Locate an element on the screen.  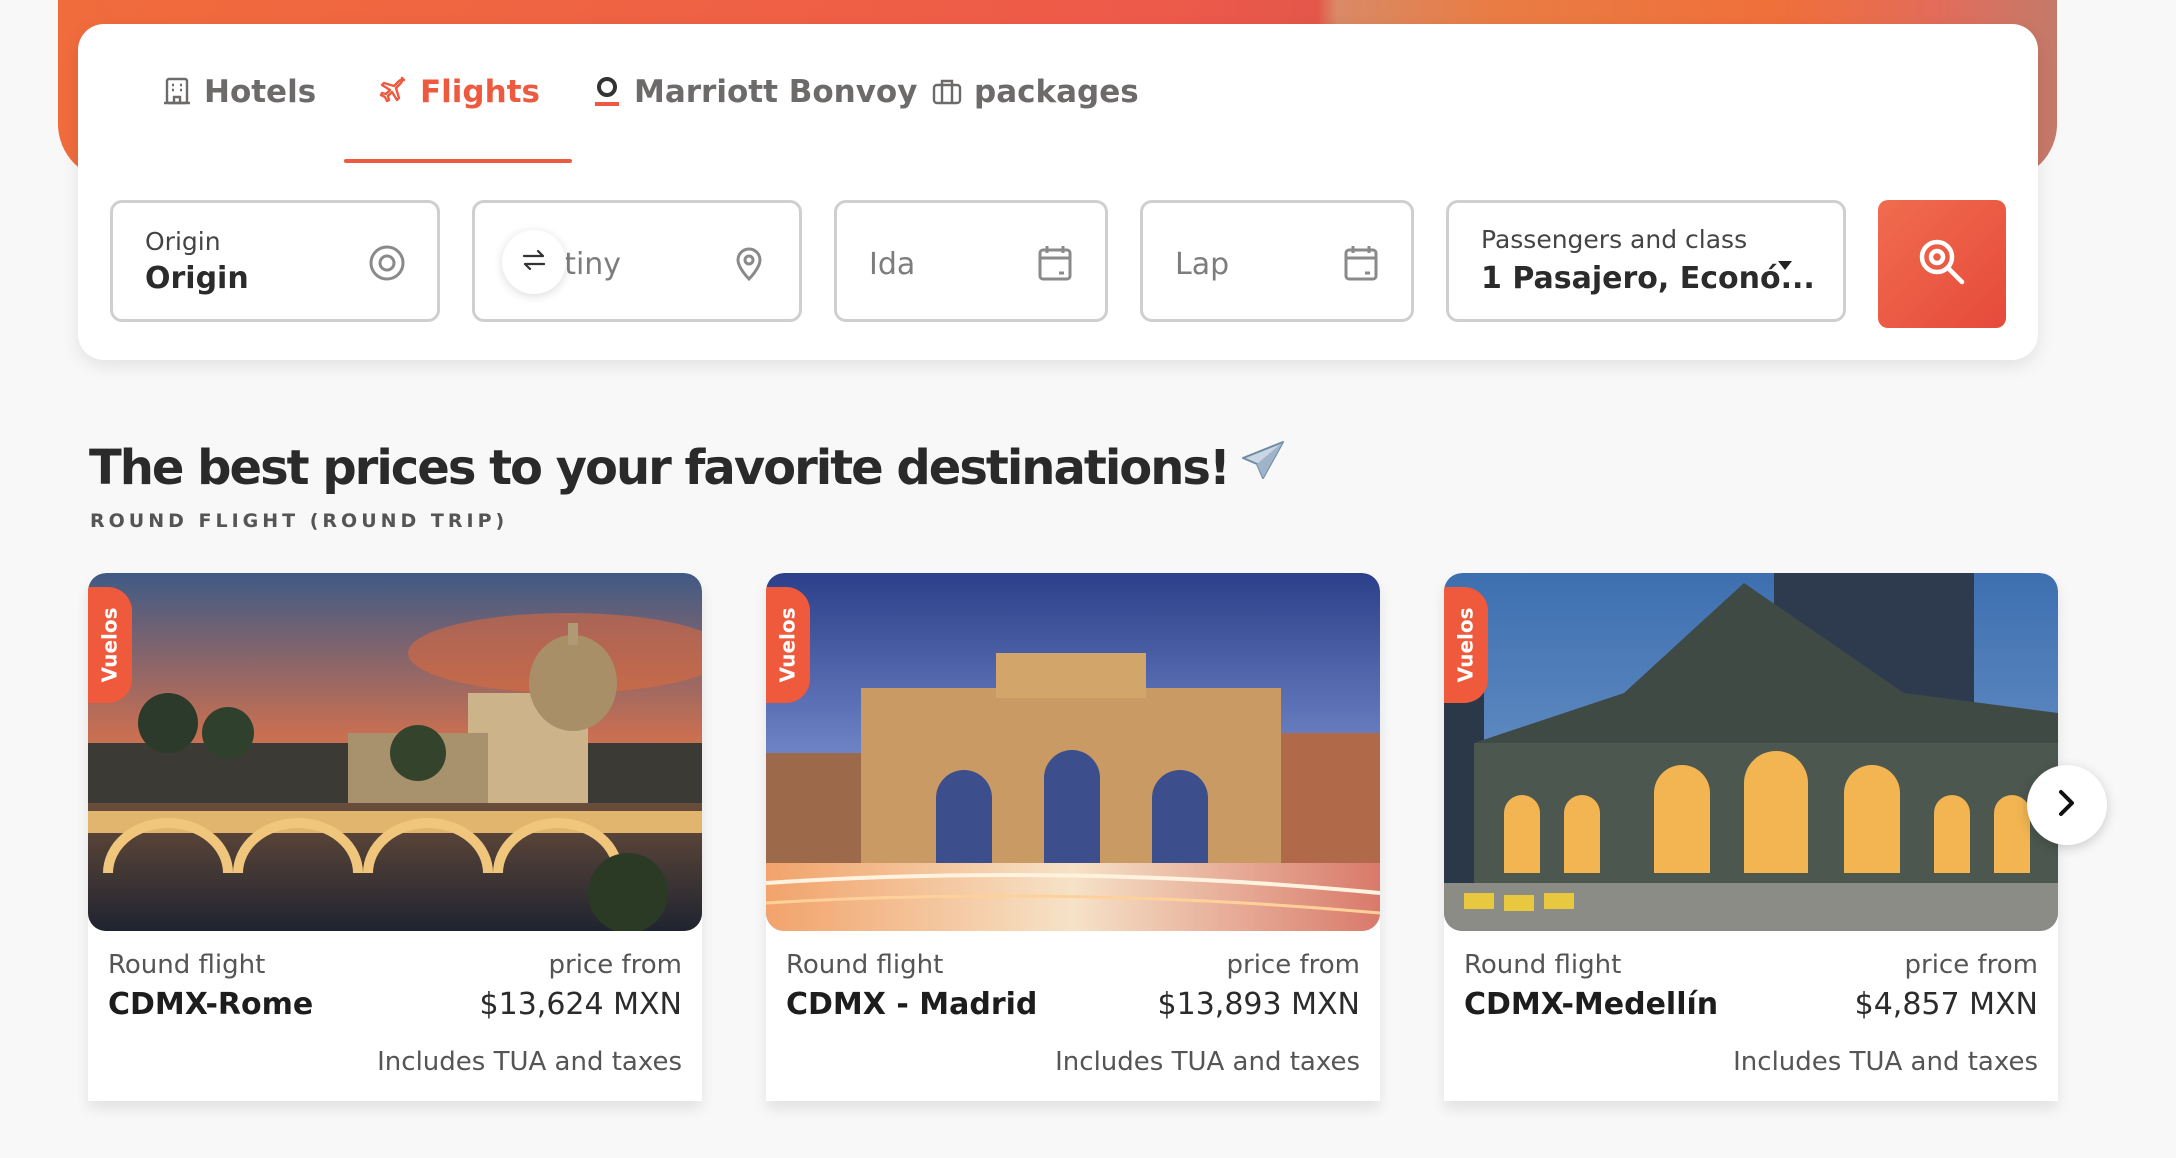
target-icon is located at coordinates (387, 263).